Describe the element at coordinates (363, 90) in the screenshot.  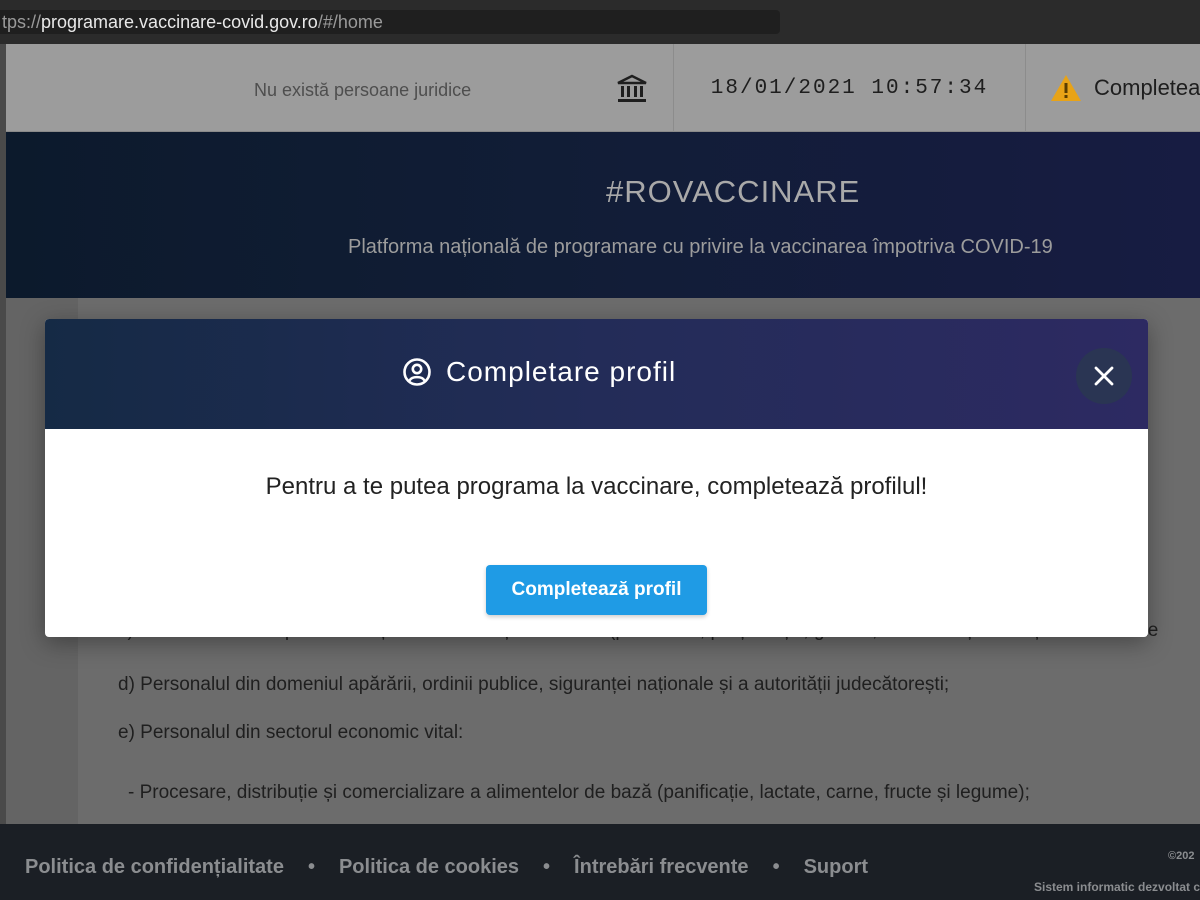
I see `legal-entities-text: Nu există persoane juridice` at that location.